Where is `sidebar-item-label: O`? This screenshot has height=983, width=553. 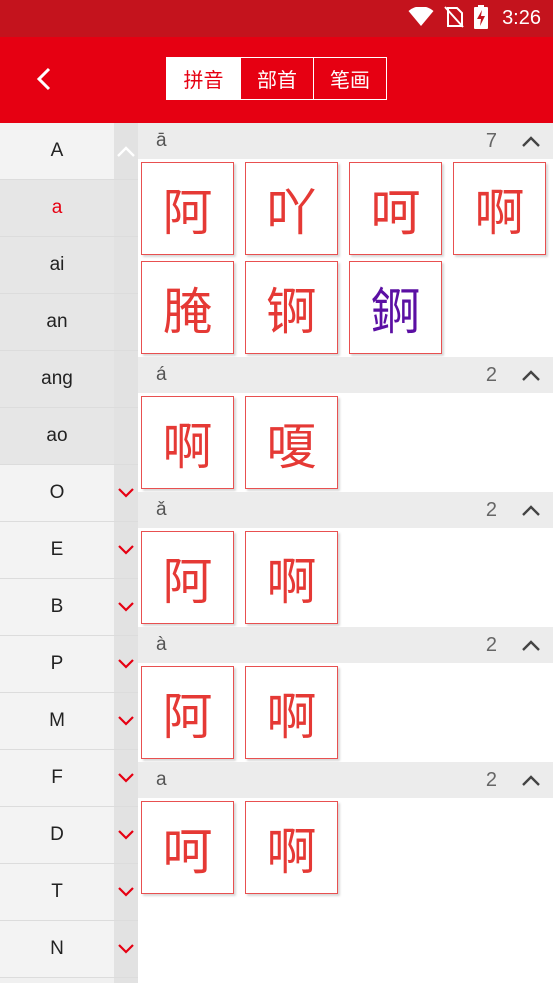 sidebar-item-label: O is located at coordinates (57, 493).